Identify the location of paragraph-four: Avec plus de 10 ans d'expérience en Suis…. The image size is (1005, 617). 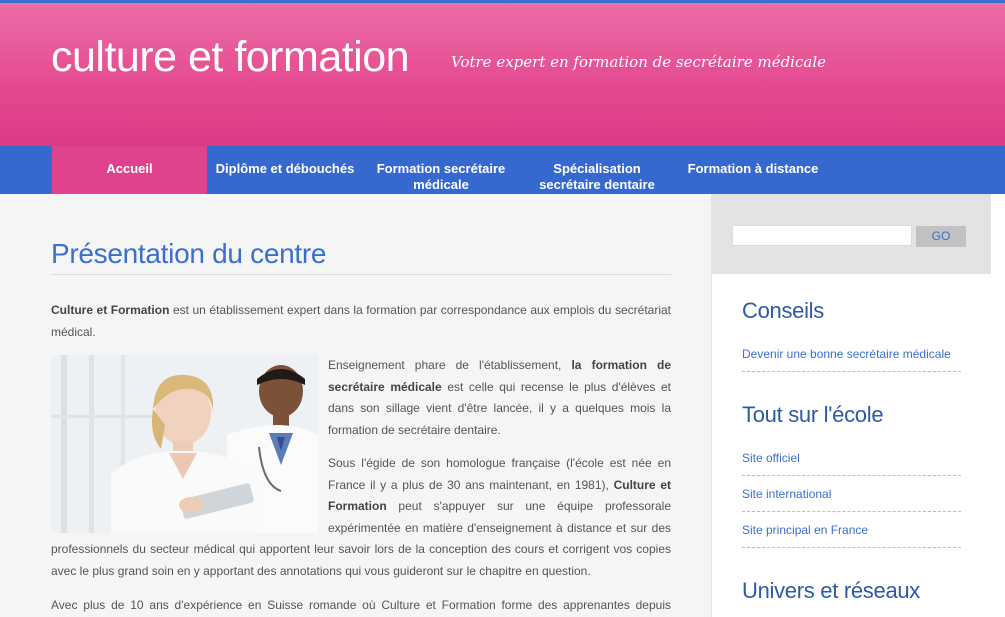
(361, 605).